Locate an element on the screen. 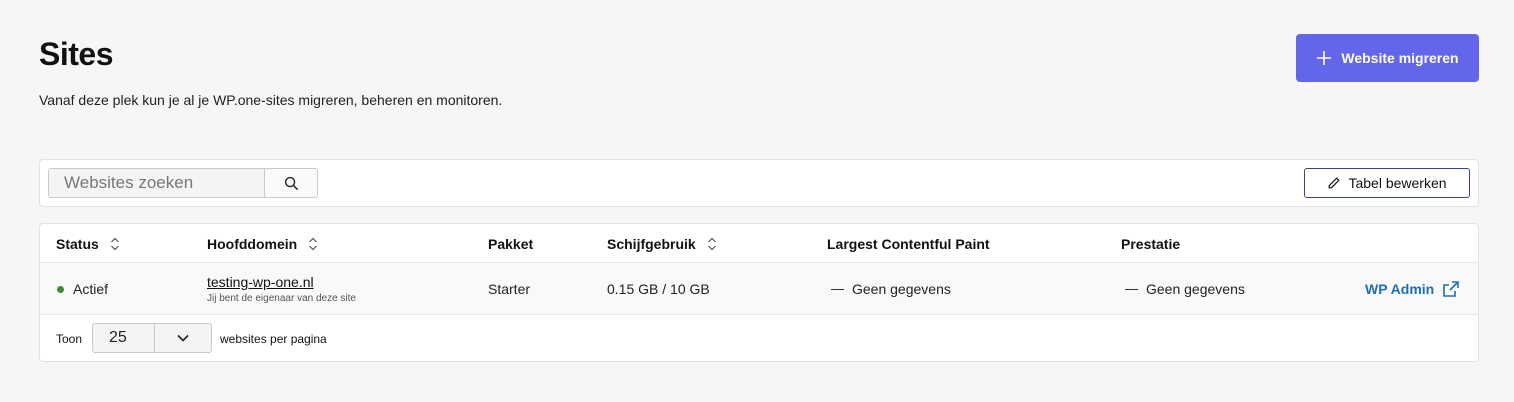 This screenshot has width=1514, height=402. lcp-value: Geen gegevens is located at coordinates (901, 289).